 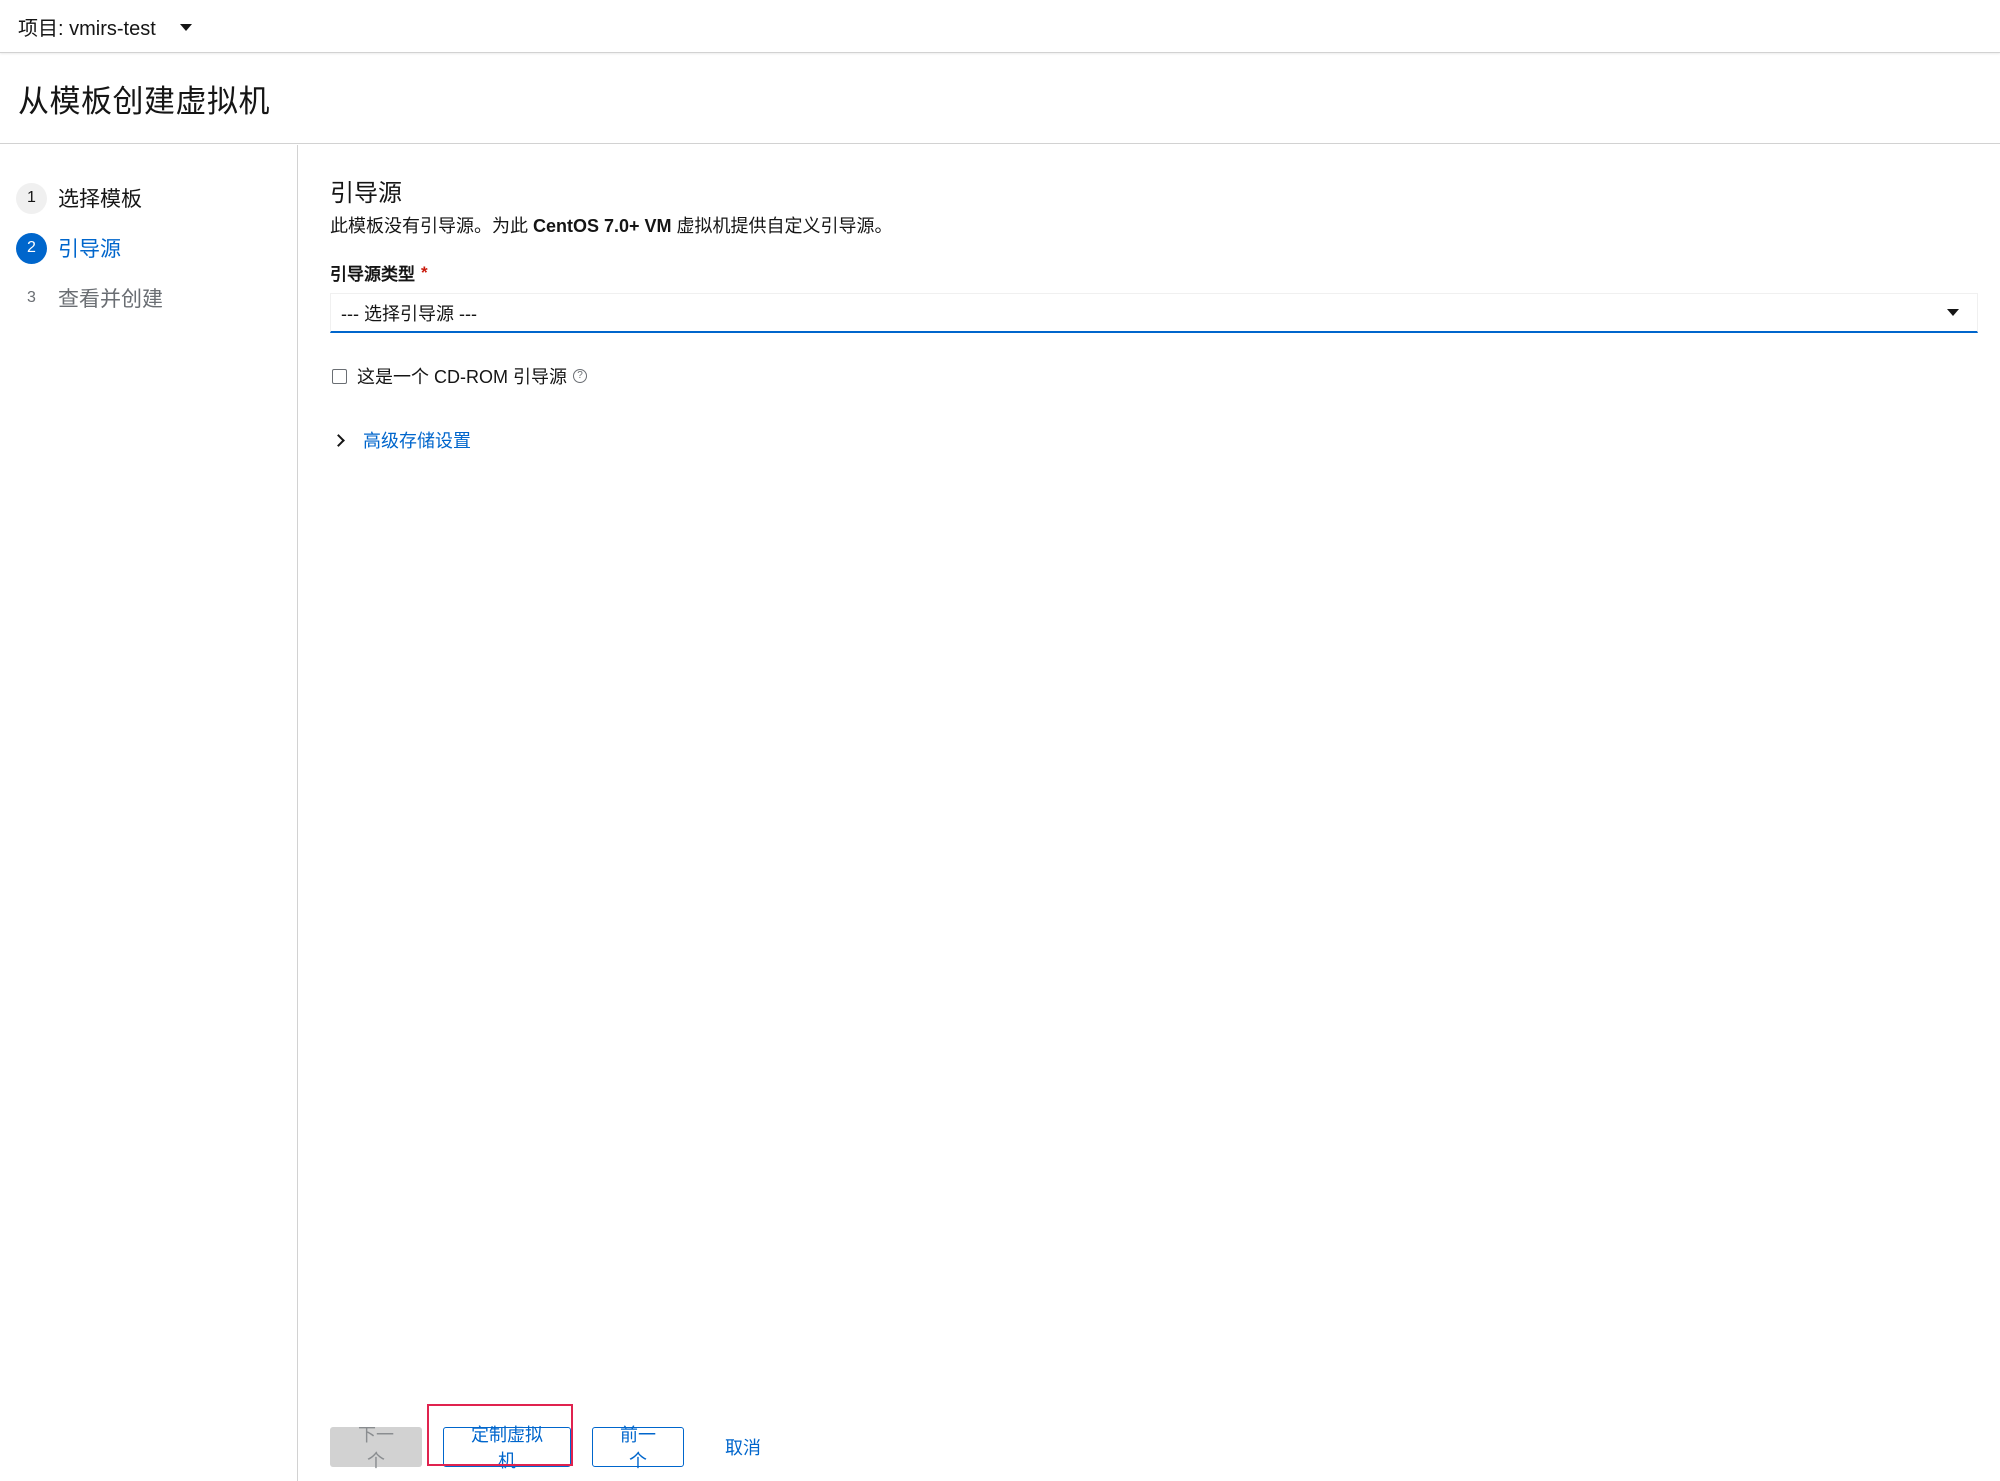 What do you see at coordinates (366, 193) in the screenshot?
I see `section-title: 引导源` at bounding box center [366, 193].